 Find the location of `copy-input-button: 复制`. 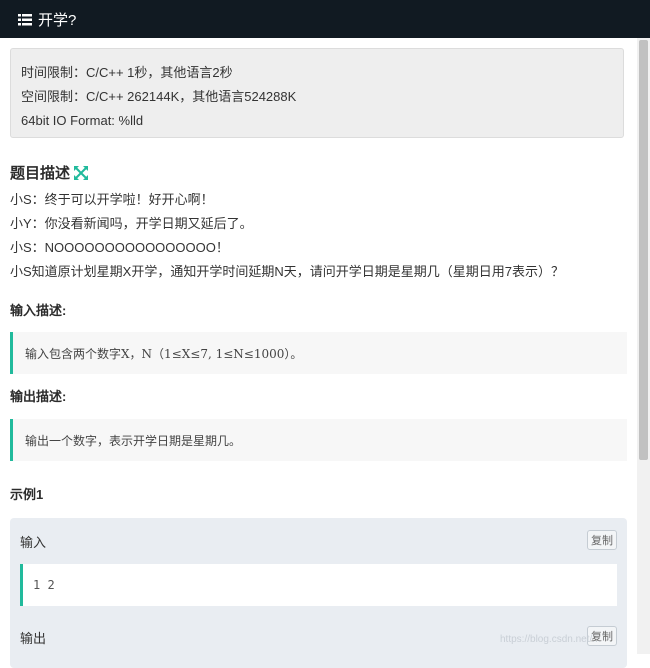

copy-input-button: 复制 is located at coordinates (602, 540).